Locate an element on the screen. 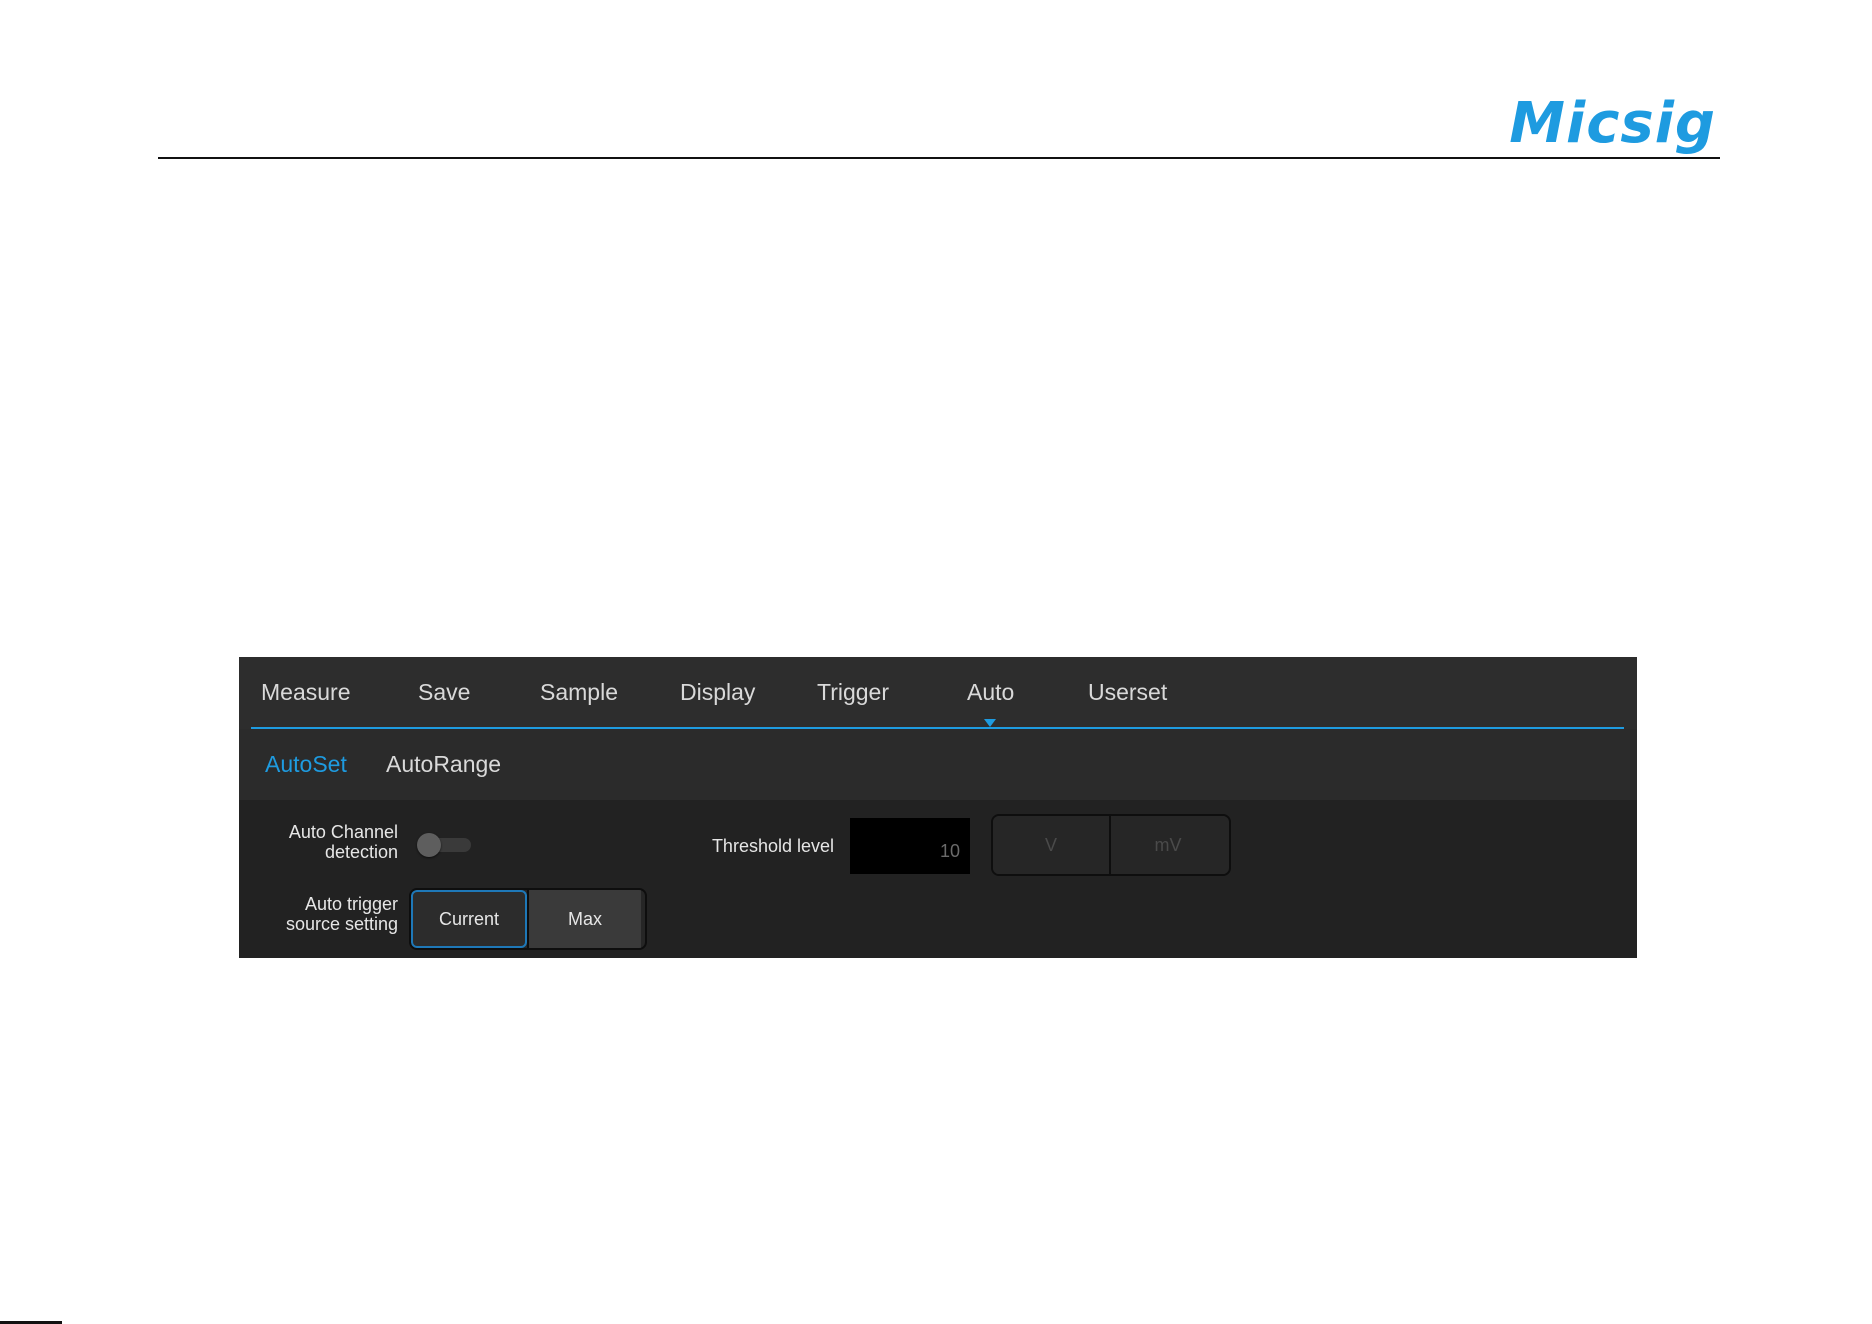  active-tab-caret-icon is located at coordinates (990, 723).